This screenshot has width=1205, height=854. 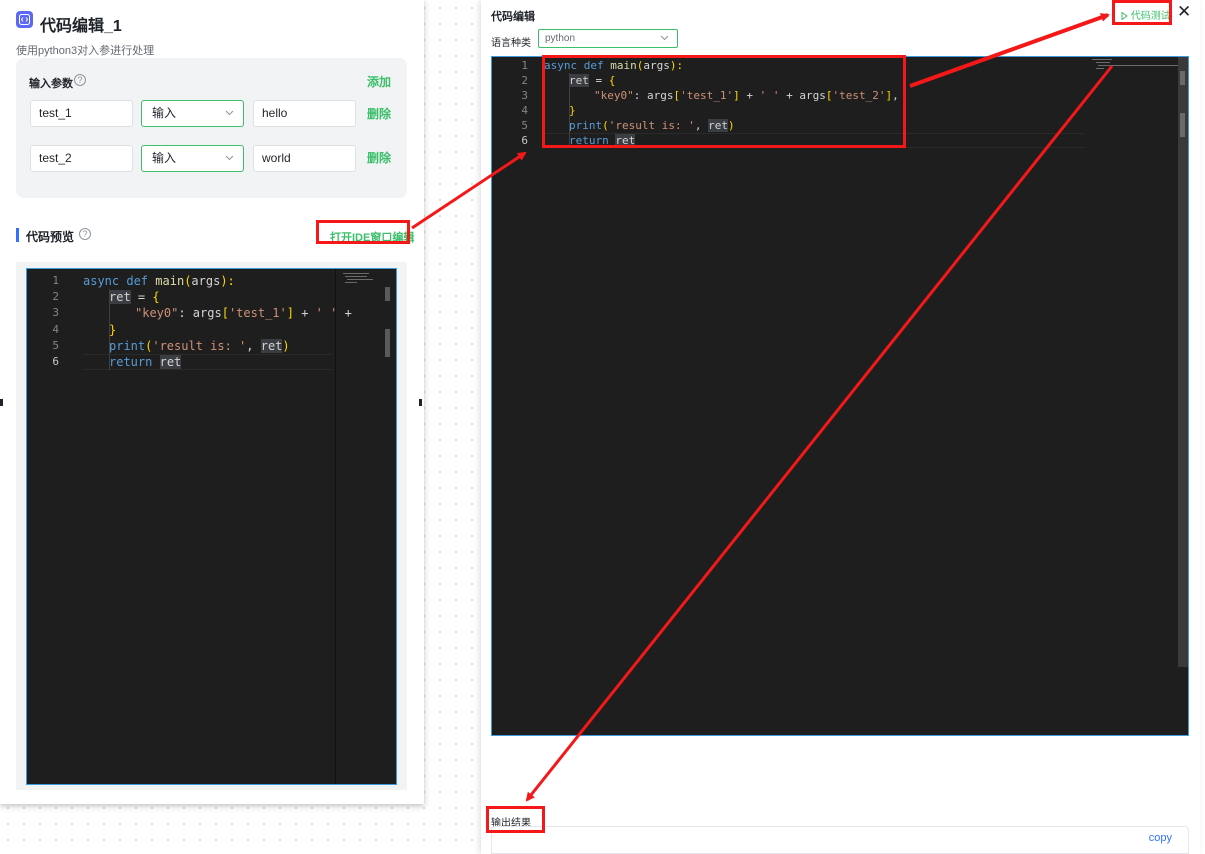 I want to click on vertical-scrollbar, so click(x=1183, y=362).